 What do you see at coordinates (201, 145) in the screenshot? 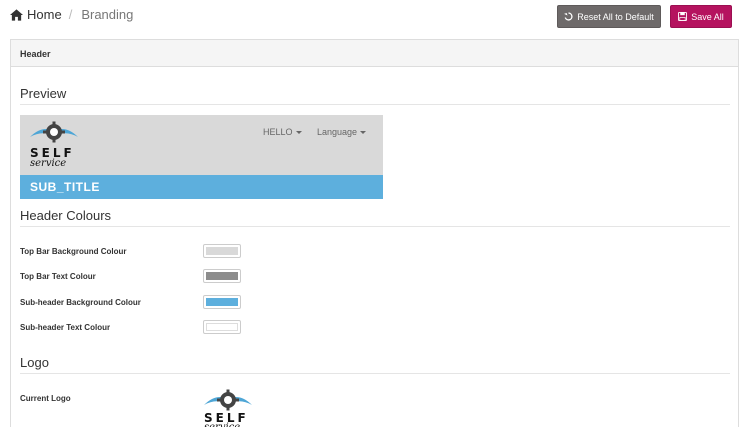
I see `preview-top-bar: SELF service HELLO Language` at bounding box center [201, 145].